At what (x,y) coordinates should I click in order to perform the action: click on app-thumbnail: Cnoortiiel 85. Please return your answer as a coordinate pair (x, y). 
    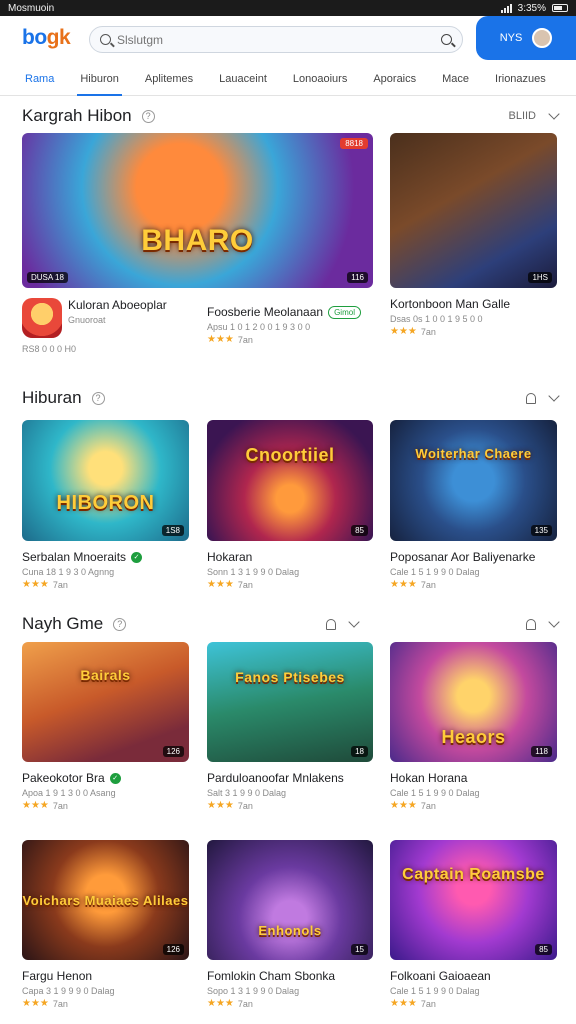
    Looking at the image, I should click on (290, 480).